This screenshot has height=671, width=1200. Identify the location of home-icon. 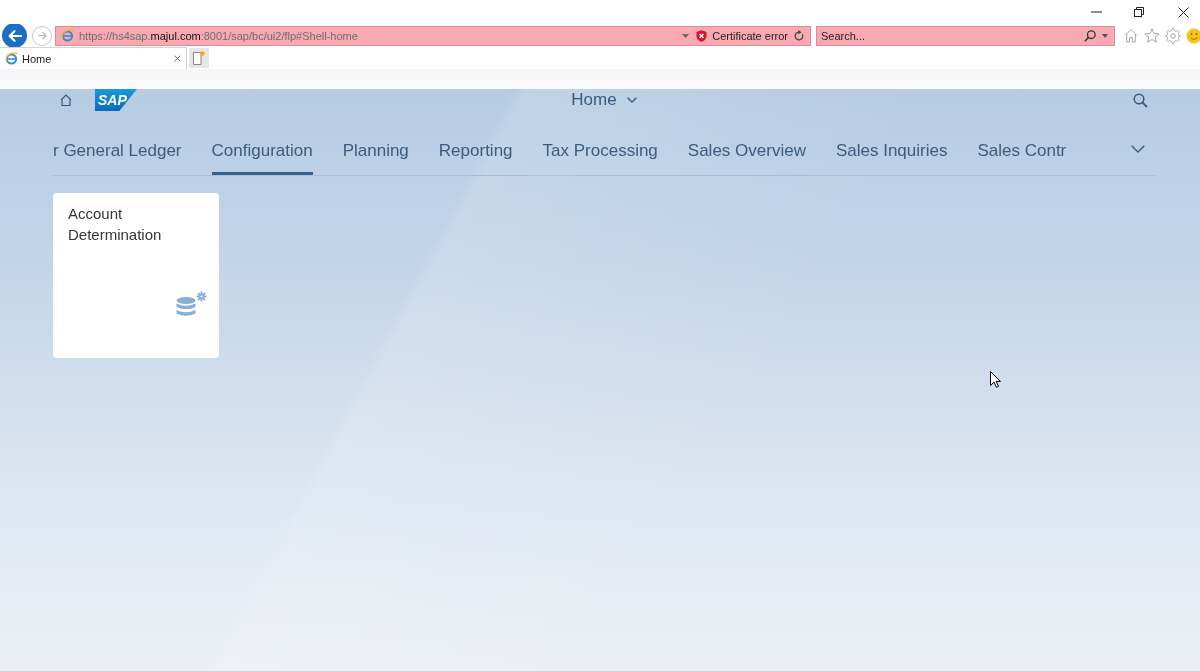
(66, 100).